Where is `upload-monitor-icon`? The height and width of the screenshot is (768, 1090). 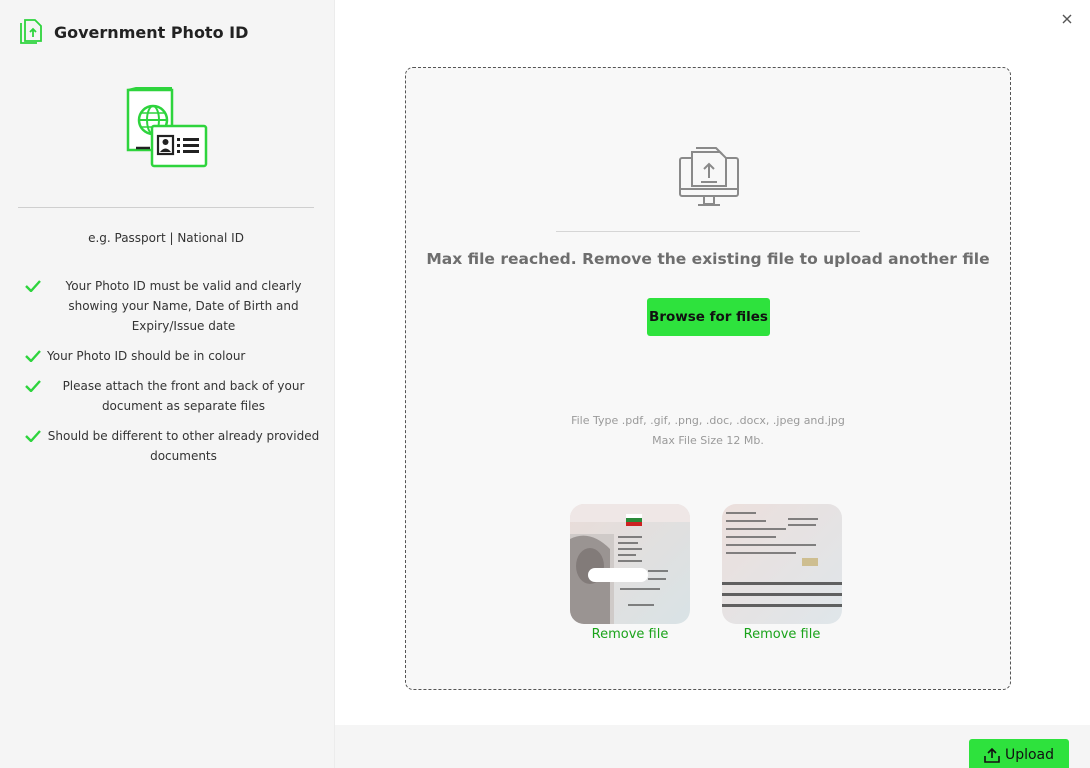
upload-monitor-icon is located at coordinates (709, 176).